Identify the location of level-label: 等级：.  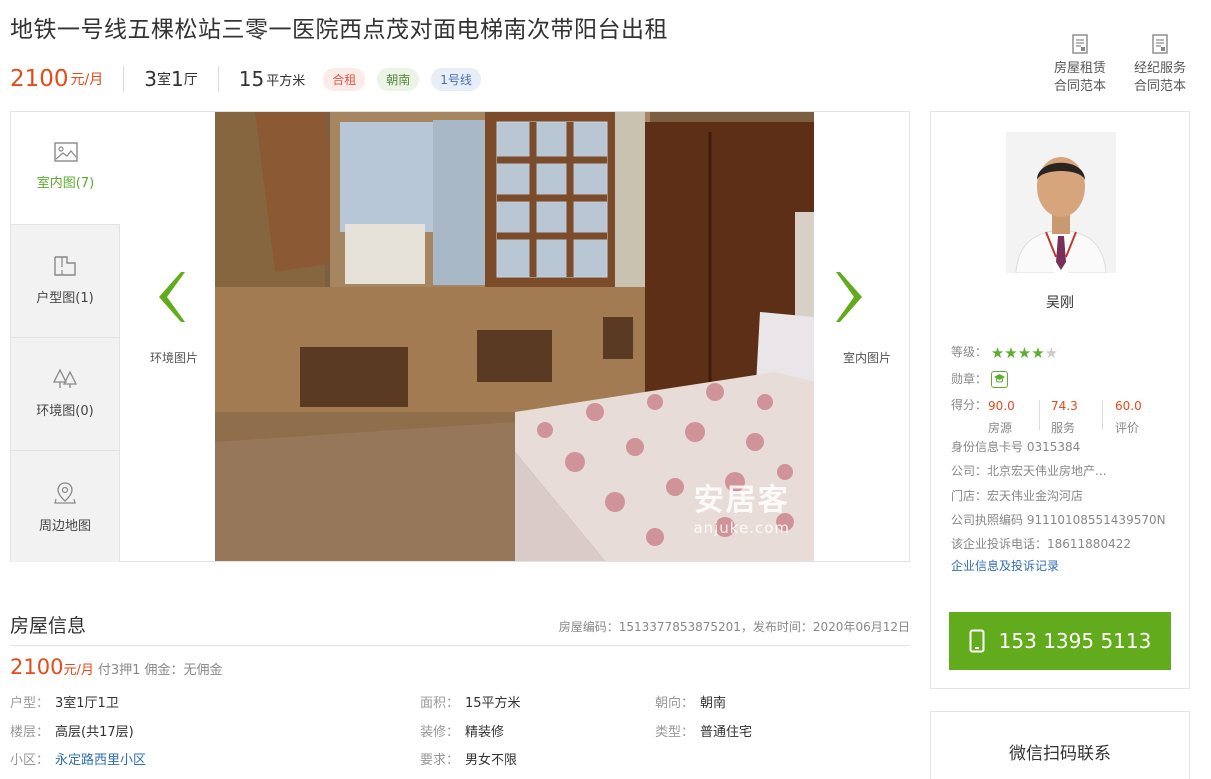
(969, 352).